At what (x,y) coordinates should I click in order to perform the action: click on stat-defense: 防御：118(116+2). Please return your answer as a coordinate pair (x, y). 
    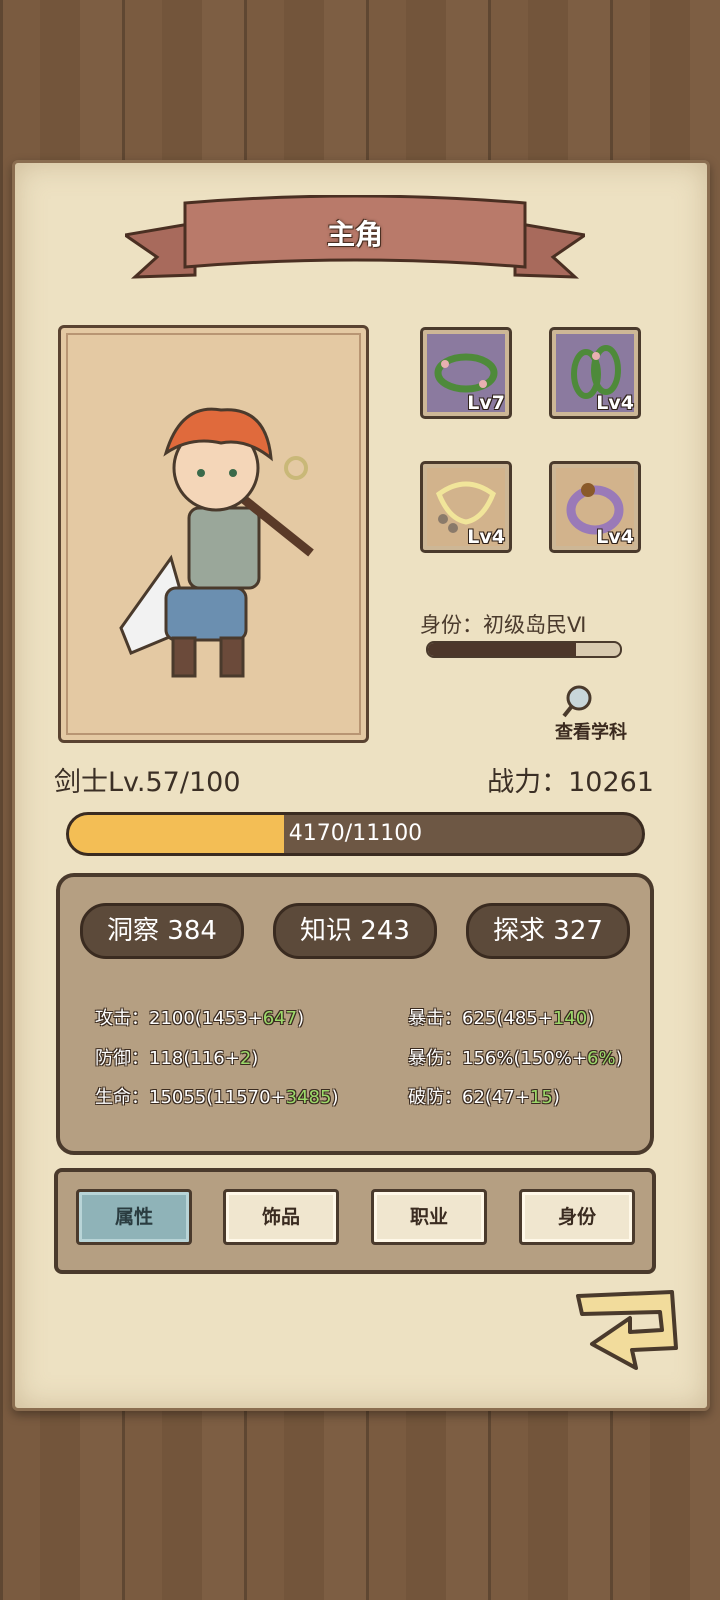
    Looking at the image, I should click on (177, 1058).